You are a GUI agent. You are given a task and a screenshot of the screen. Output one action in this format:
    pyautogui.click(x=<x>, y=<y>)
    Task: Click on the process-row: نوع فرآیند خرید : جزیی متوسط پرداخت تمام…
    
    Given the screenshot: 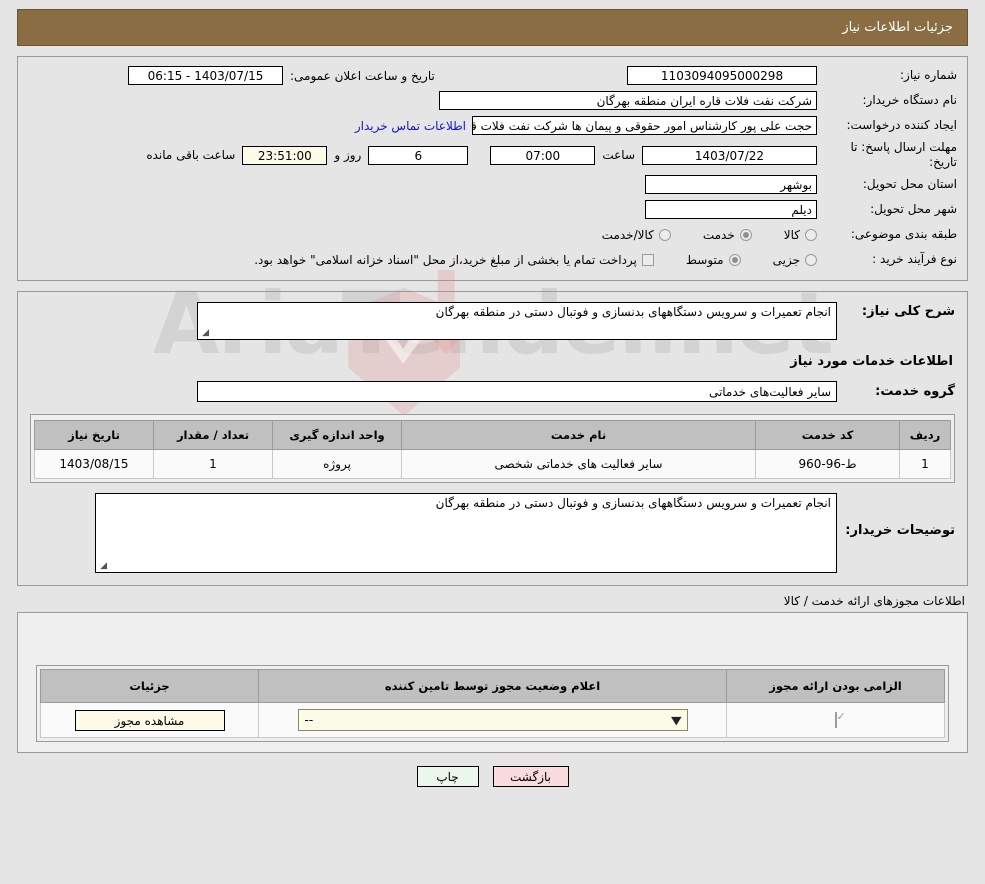 What is the action you would take?
    pyautogui.click(x=492, y=259)
    